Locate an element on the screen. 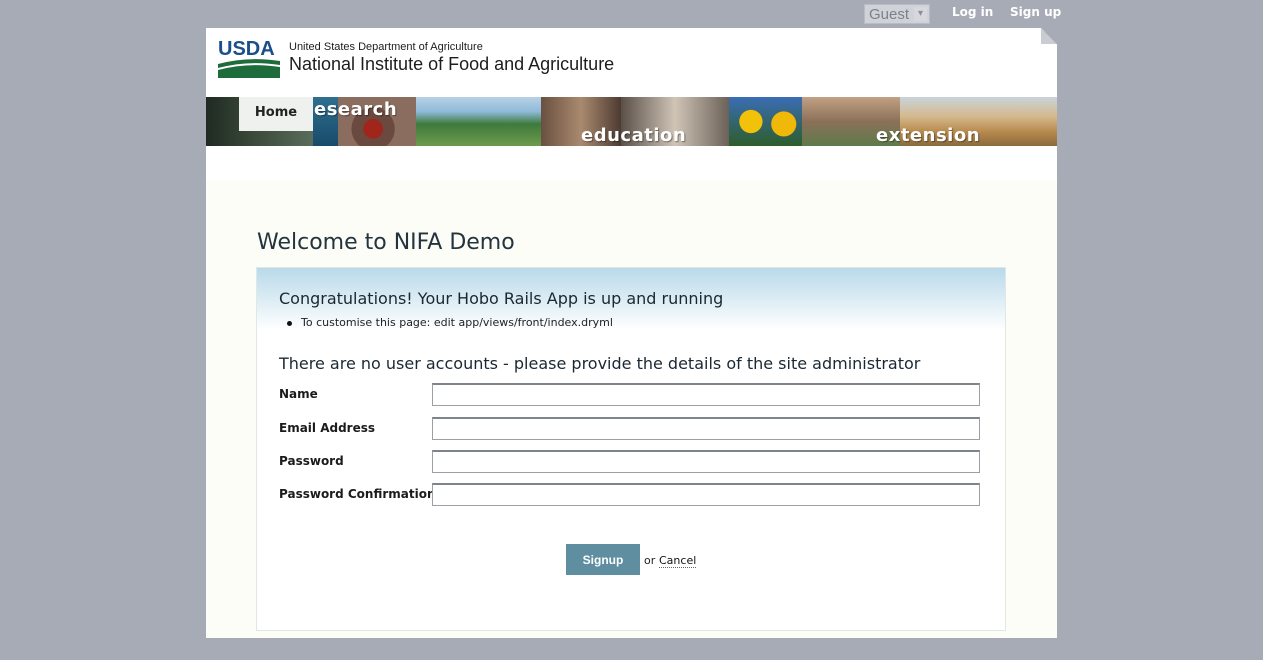 This screenshot has height=660, width=1263. page-title: Welcome to NIFA Demo is located at coordinates (386, 242).